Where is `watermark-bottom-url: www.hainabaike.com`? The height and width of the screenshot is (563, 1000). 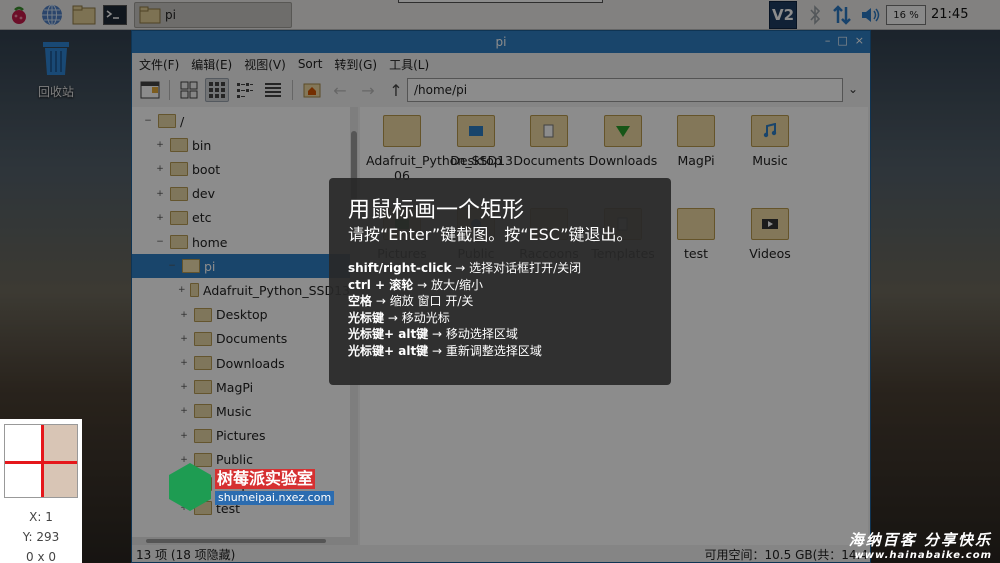 watermark-bottom-url: www.hainabaike.com is located at coordinates (923, 555).